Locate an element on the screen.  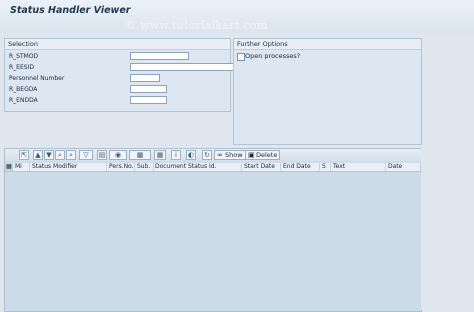
field-row-r-endda: R_ENDDA is located at coordinates (119, 100).